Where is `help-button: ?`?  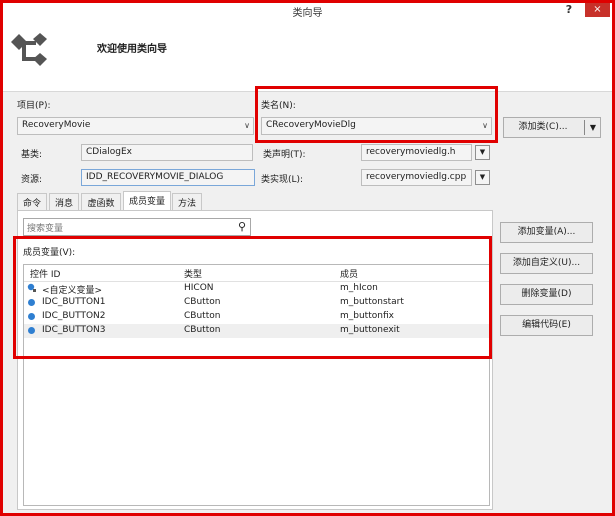 help-button: ? is located at coordinates (569, 10).